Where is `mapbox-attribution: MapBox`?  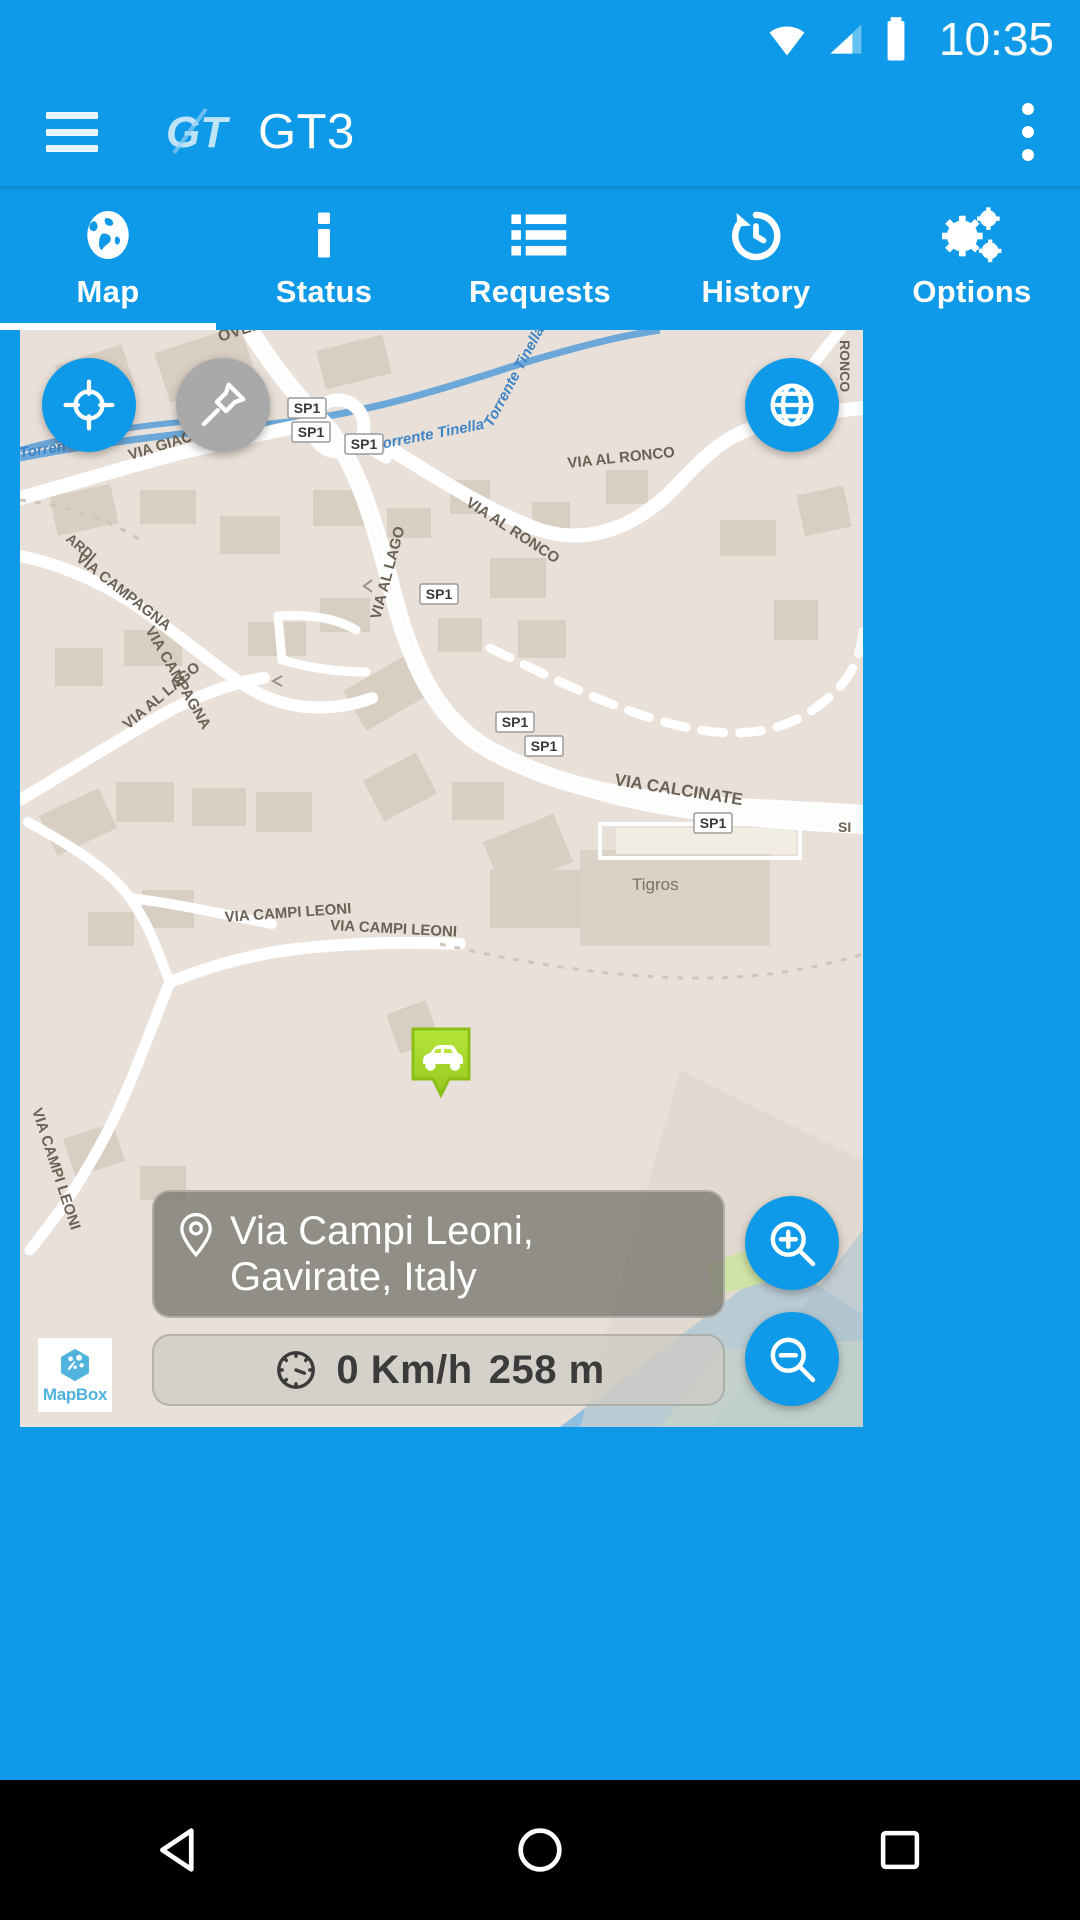 mapbox-attribution: MapBox is located at coordinates (75, 1375).